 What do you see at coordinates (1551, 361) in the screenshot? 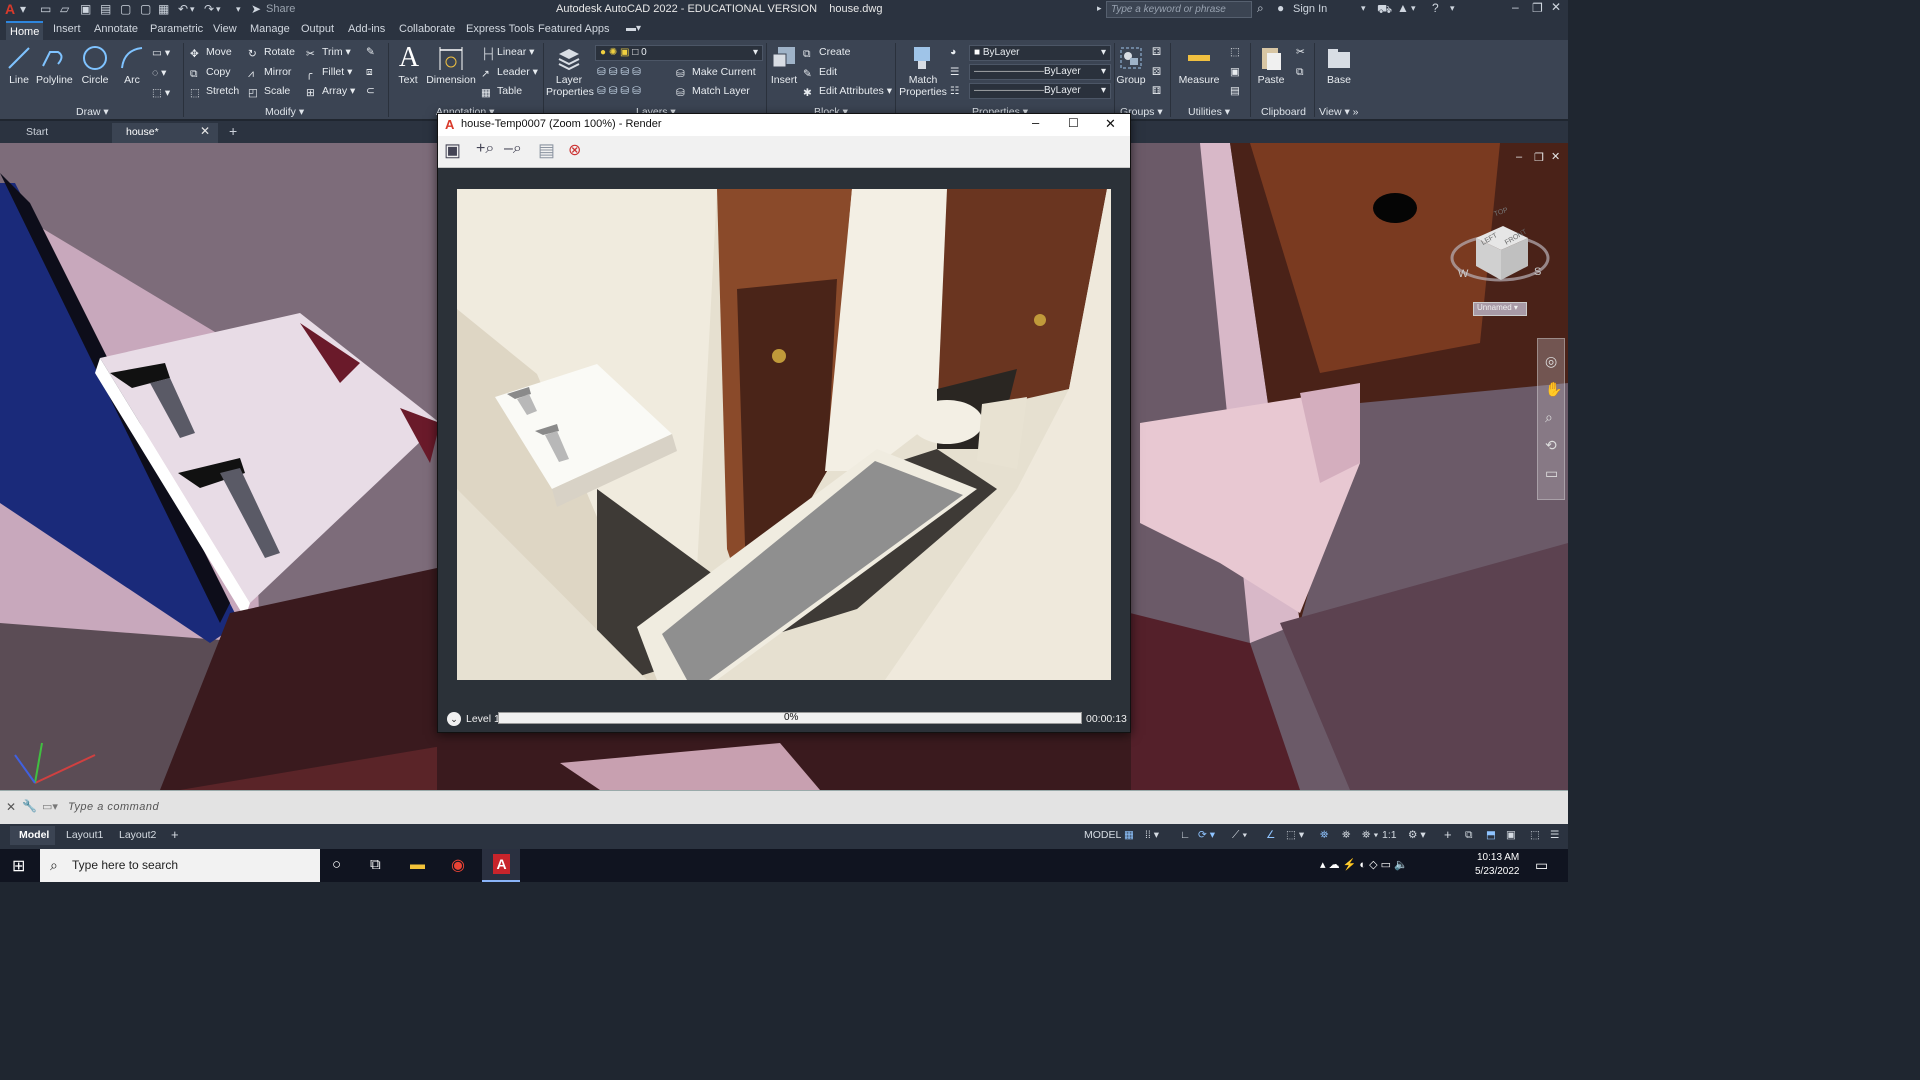
I see `steering-wheel-icon: ◎` at bounding box center [1551, 361].